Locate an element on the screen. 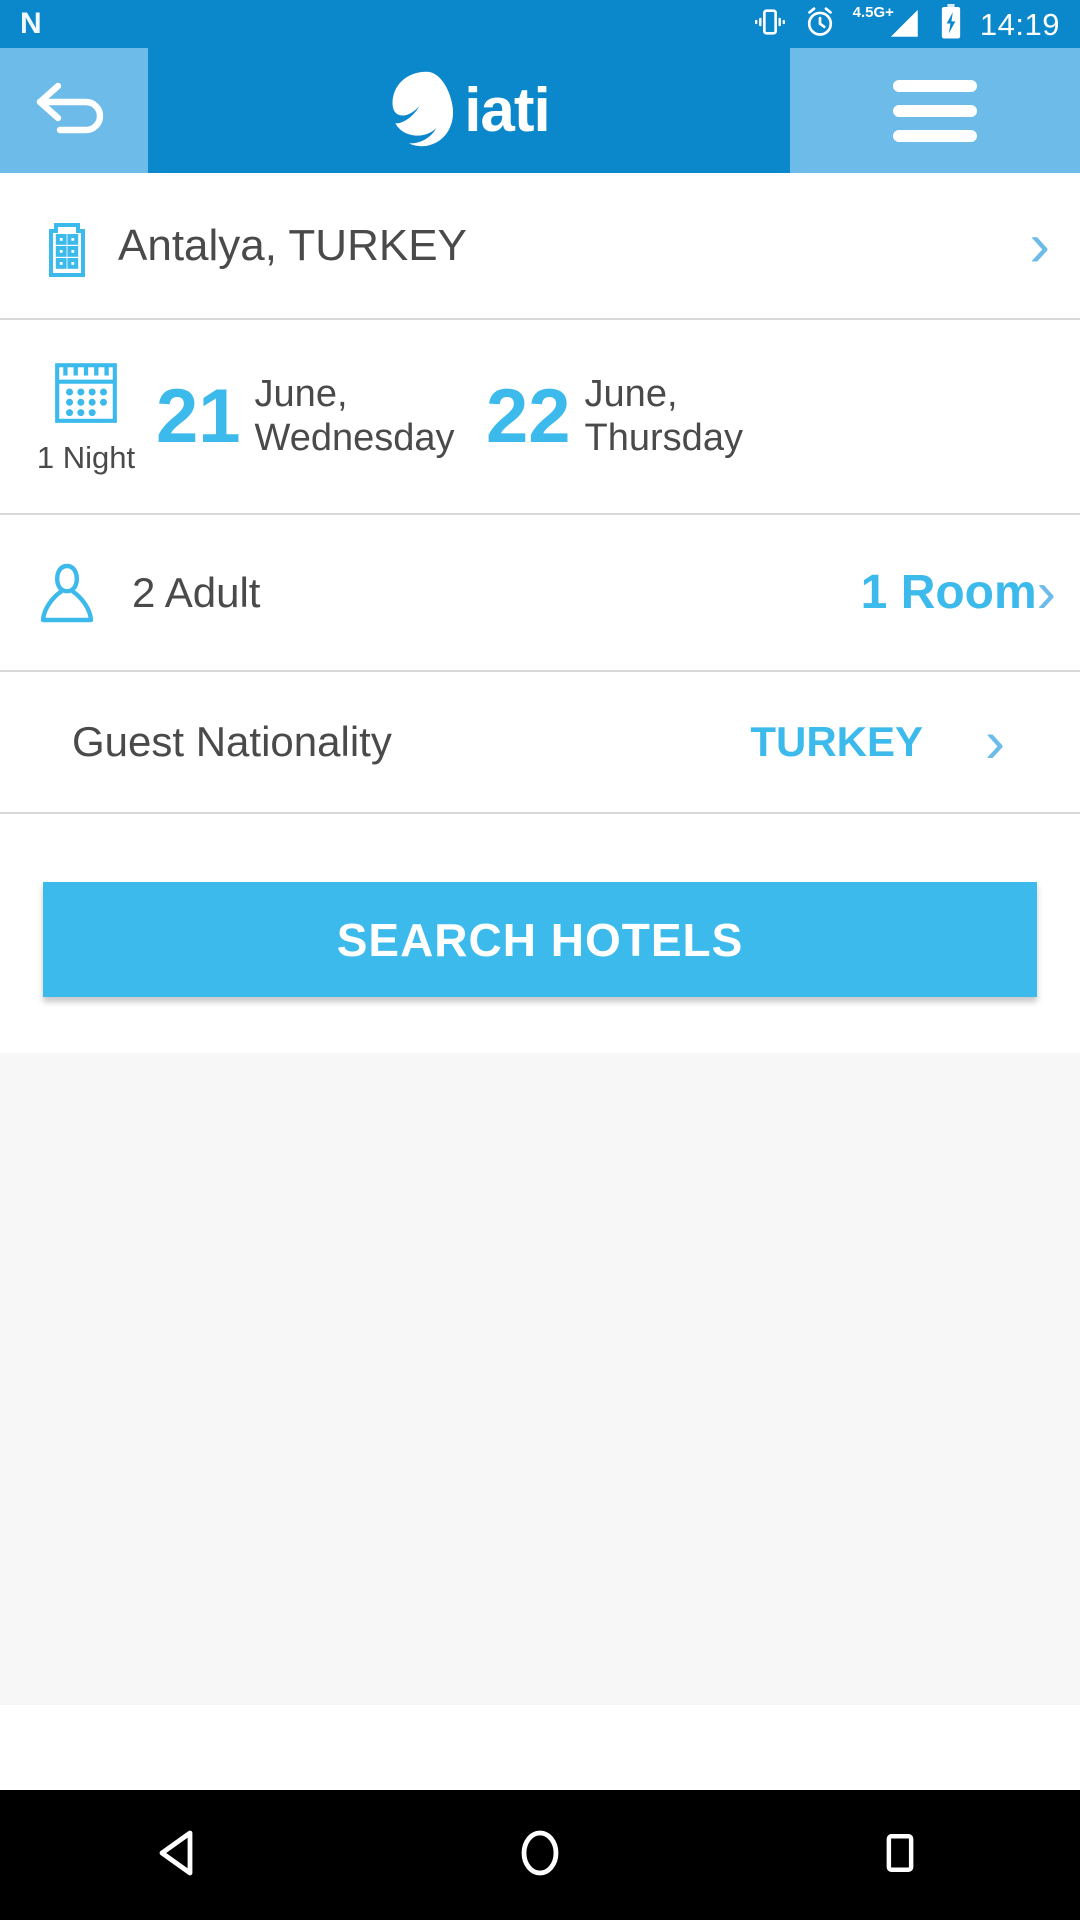  checkout-weekday: Thursday is located at coordinates (663, 437).